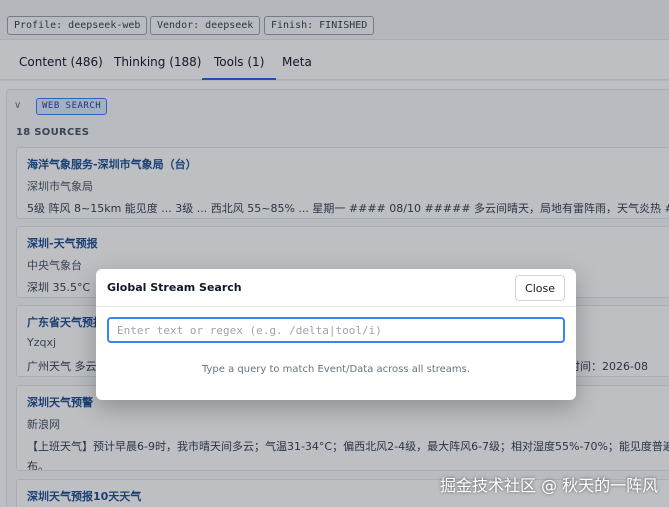 The height and width of the screenshot is (507, 669). I want to click on watermark: 掘金技术社区 @ 秋天的一阵风, so click(549, 485).